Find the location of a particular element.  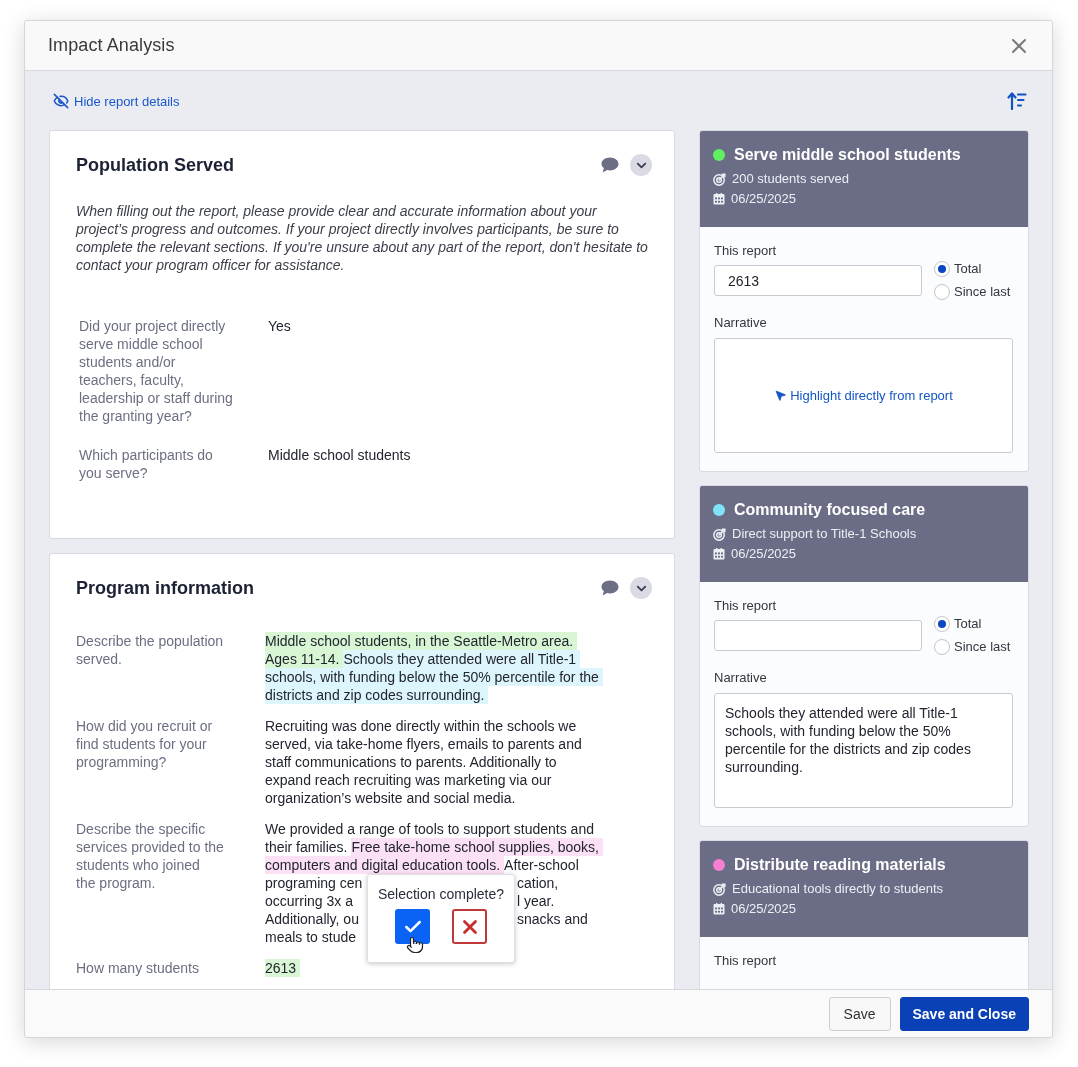

answer-text: l year. is located at coordinates (536, 901).